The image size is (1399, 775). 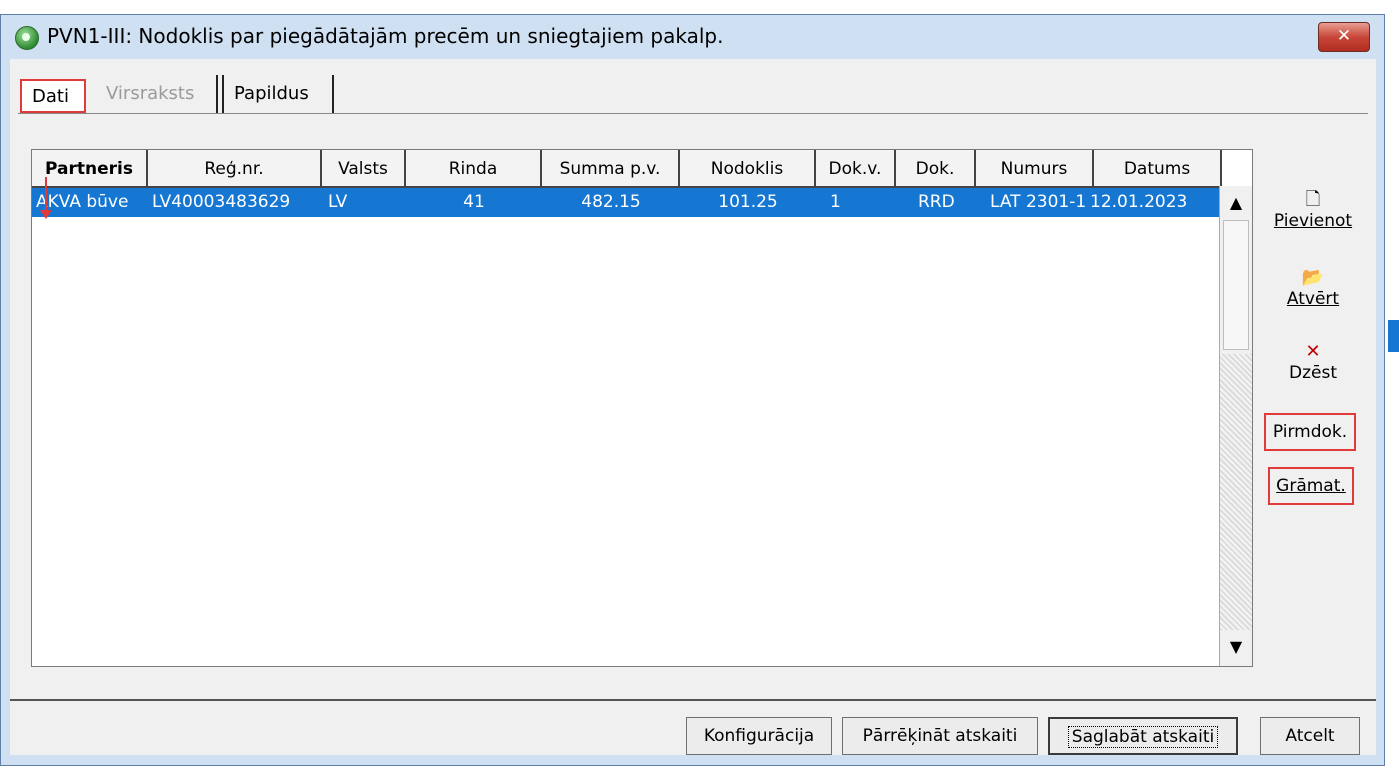 I want to click on scroll-up-icon: ▲, so click(x=1236, y=204).